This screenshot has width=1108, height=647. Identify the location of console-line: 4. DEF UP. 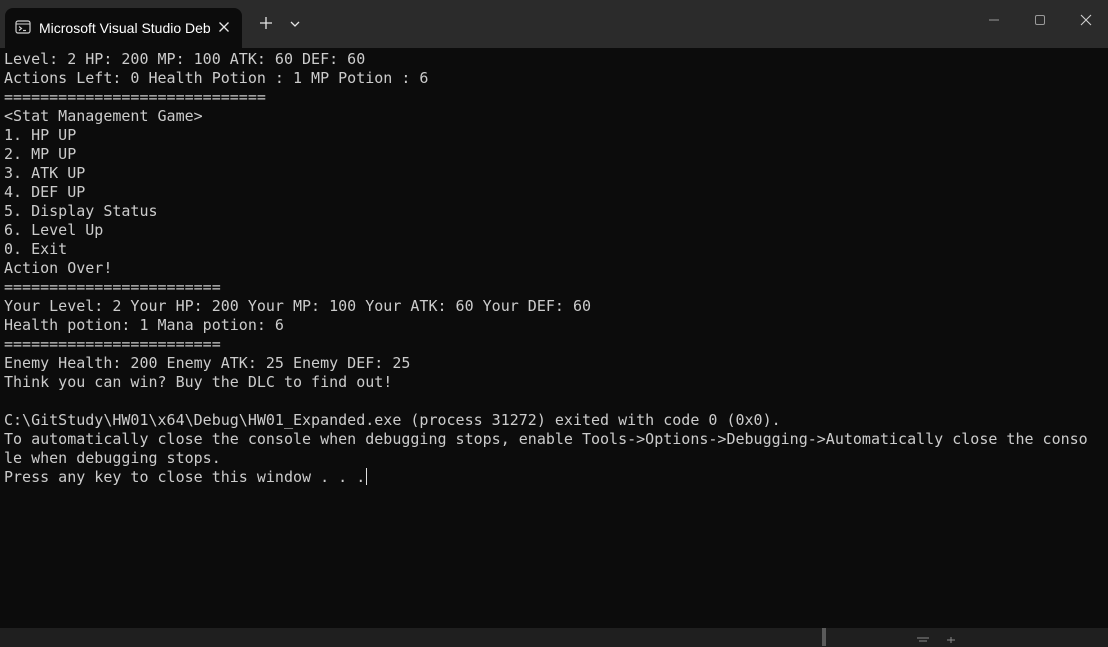
(45, 192).